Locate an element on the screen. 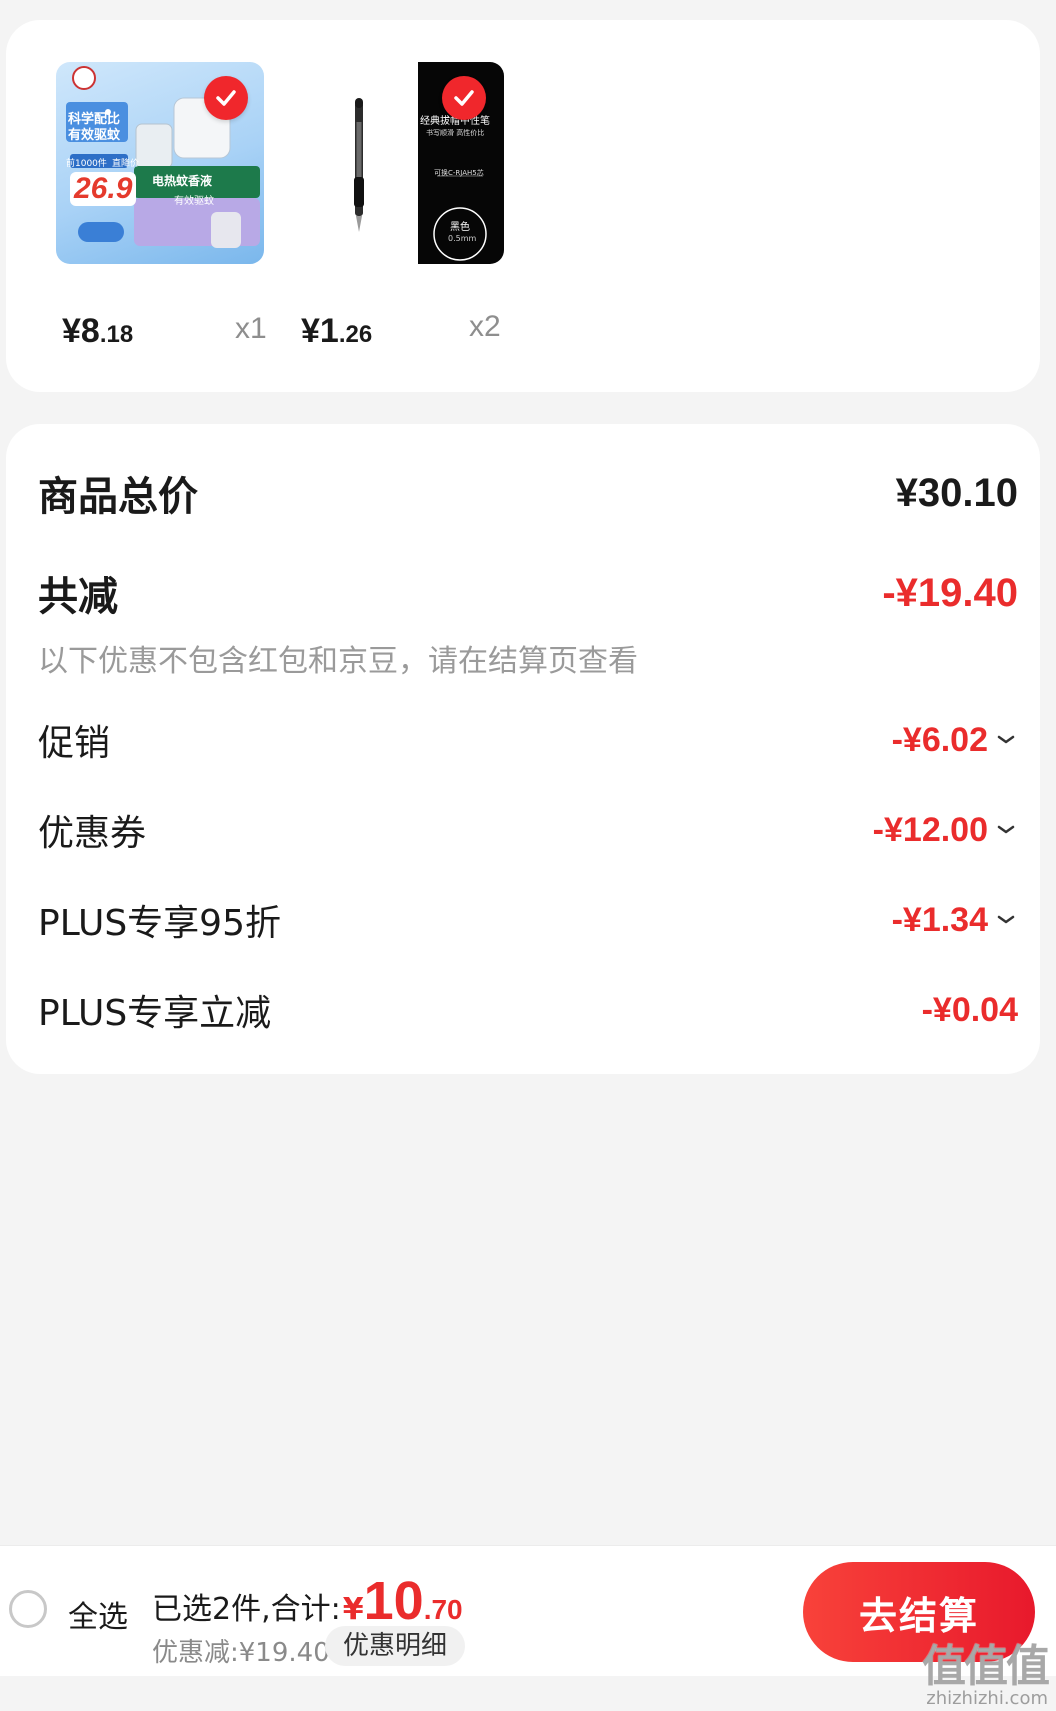 This screenshot has height=1711, width=1056. select-all-label: 全选 is located at coordinates (98, 1614).